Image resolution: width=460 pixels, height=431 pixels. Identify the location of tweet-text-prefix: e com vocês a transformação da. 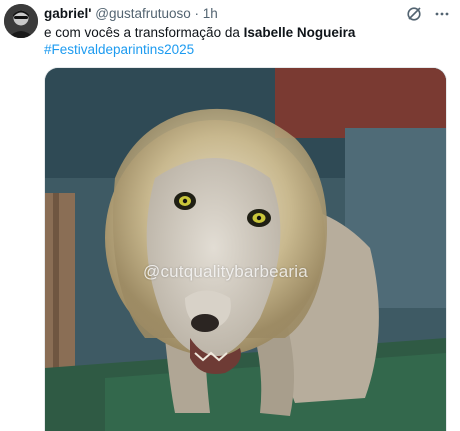
(144, 32).